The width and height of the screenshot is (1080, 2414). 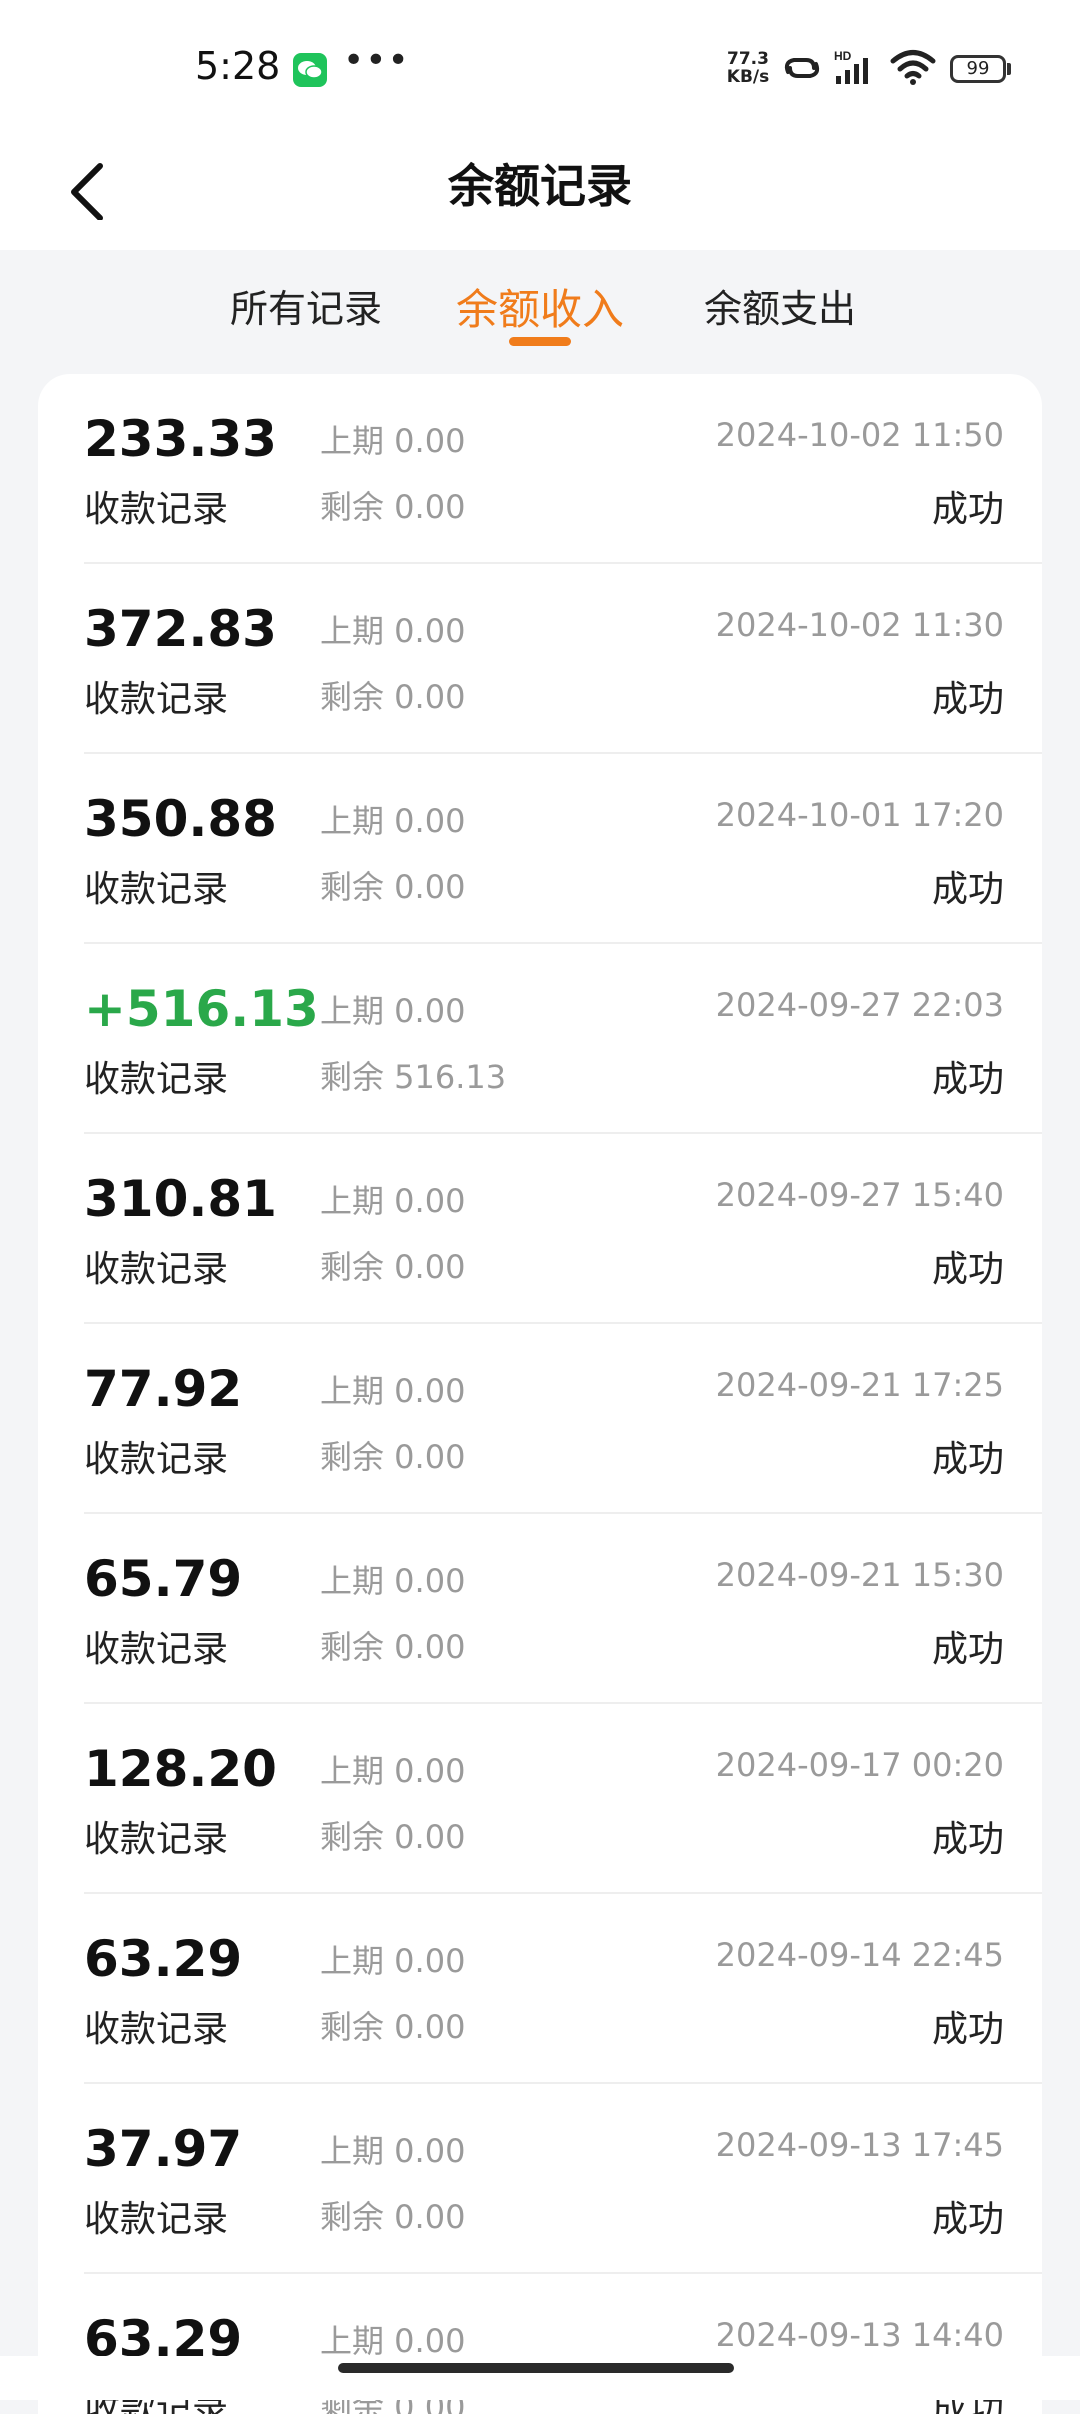 I want to click on status-time: 5:28, so click(x=238, y=66).